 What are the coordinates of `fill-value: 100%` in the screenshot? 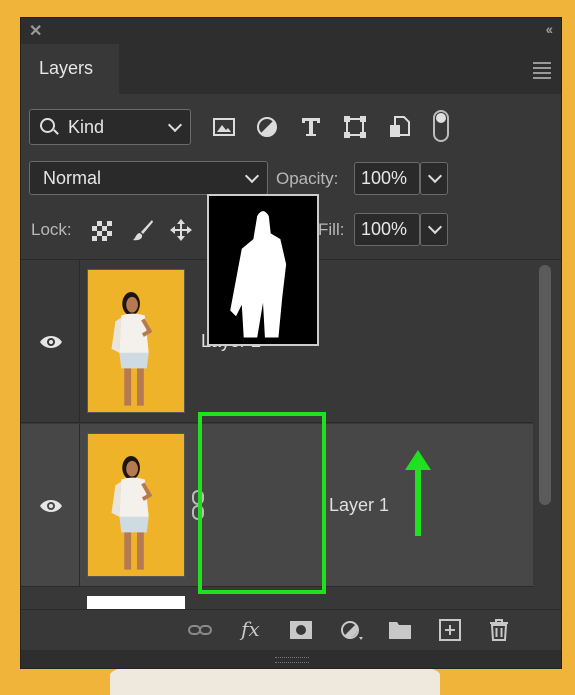 It's located at (384, 229).